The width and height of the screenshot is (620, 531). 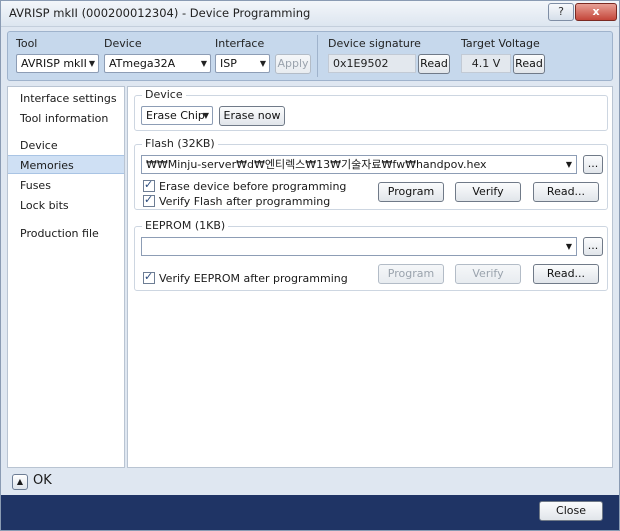 What do you see at coordinates (529, 64) in the screenshot?
I see `read-voltage-button: Read` at bounding box center [529, 64].